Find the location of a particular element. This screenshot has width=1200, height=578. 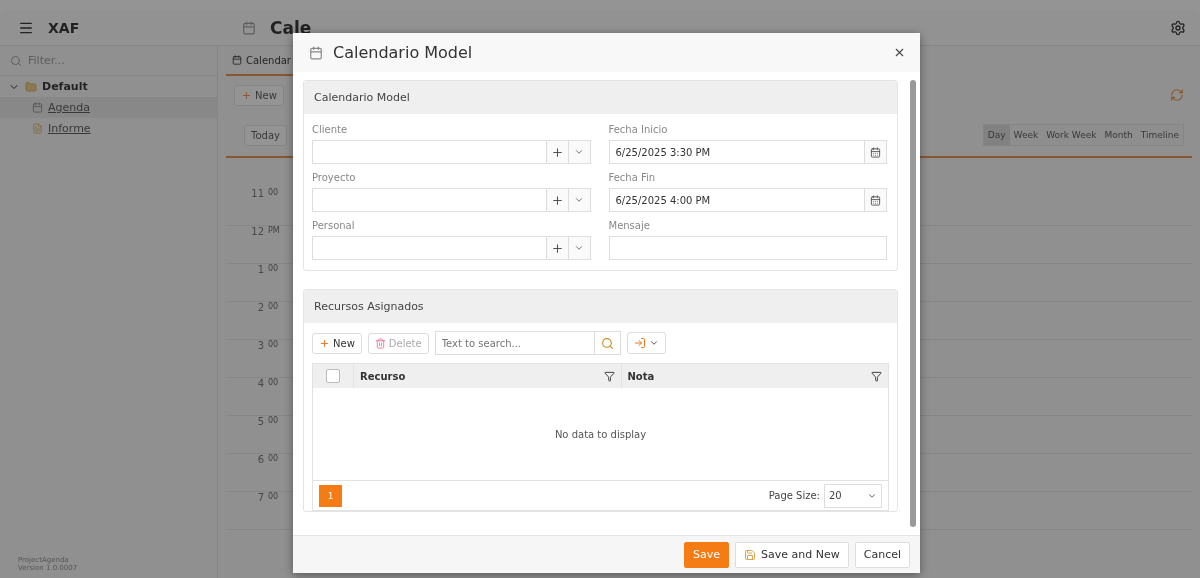

hour-label: 4 is located at coordinates (260, 383).